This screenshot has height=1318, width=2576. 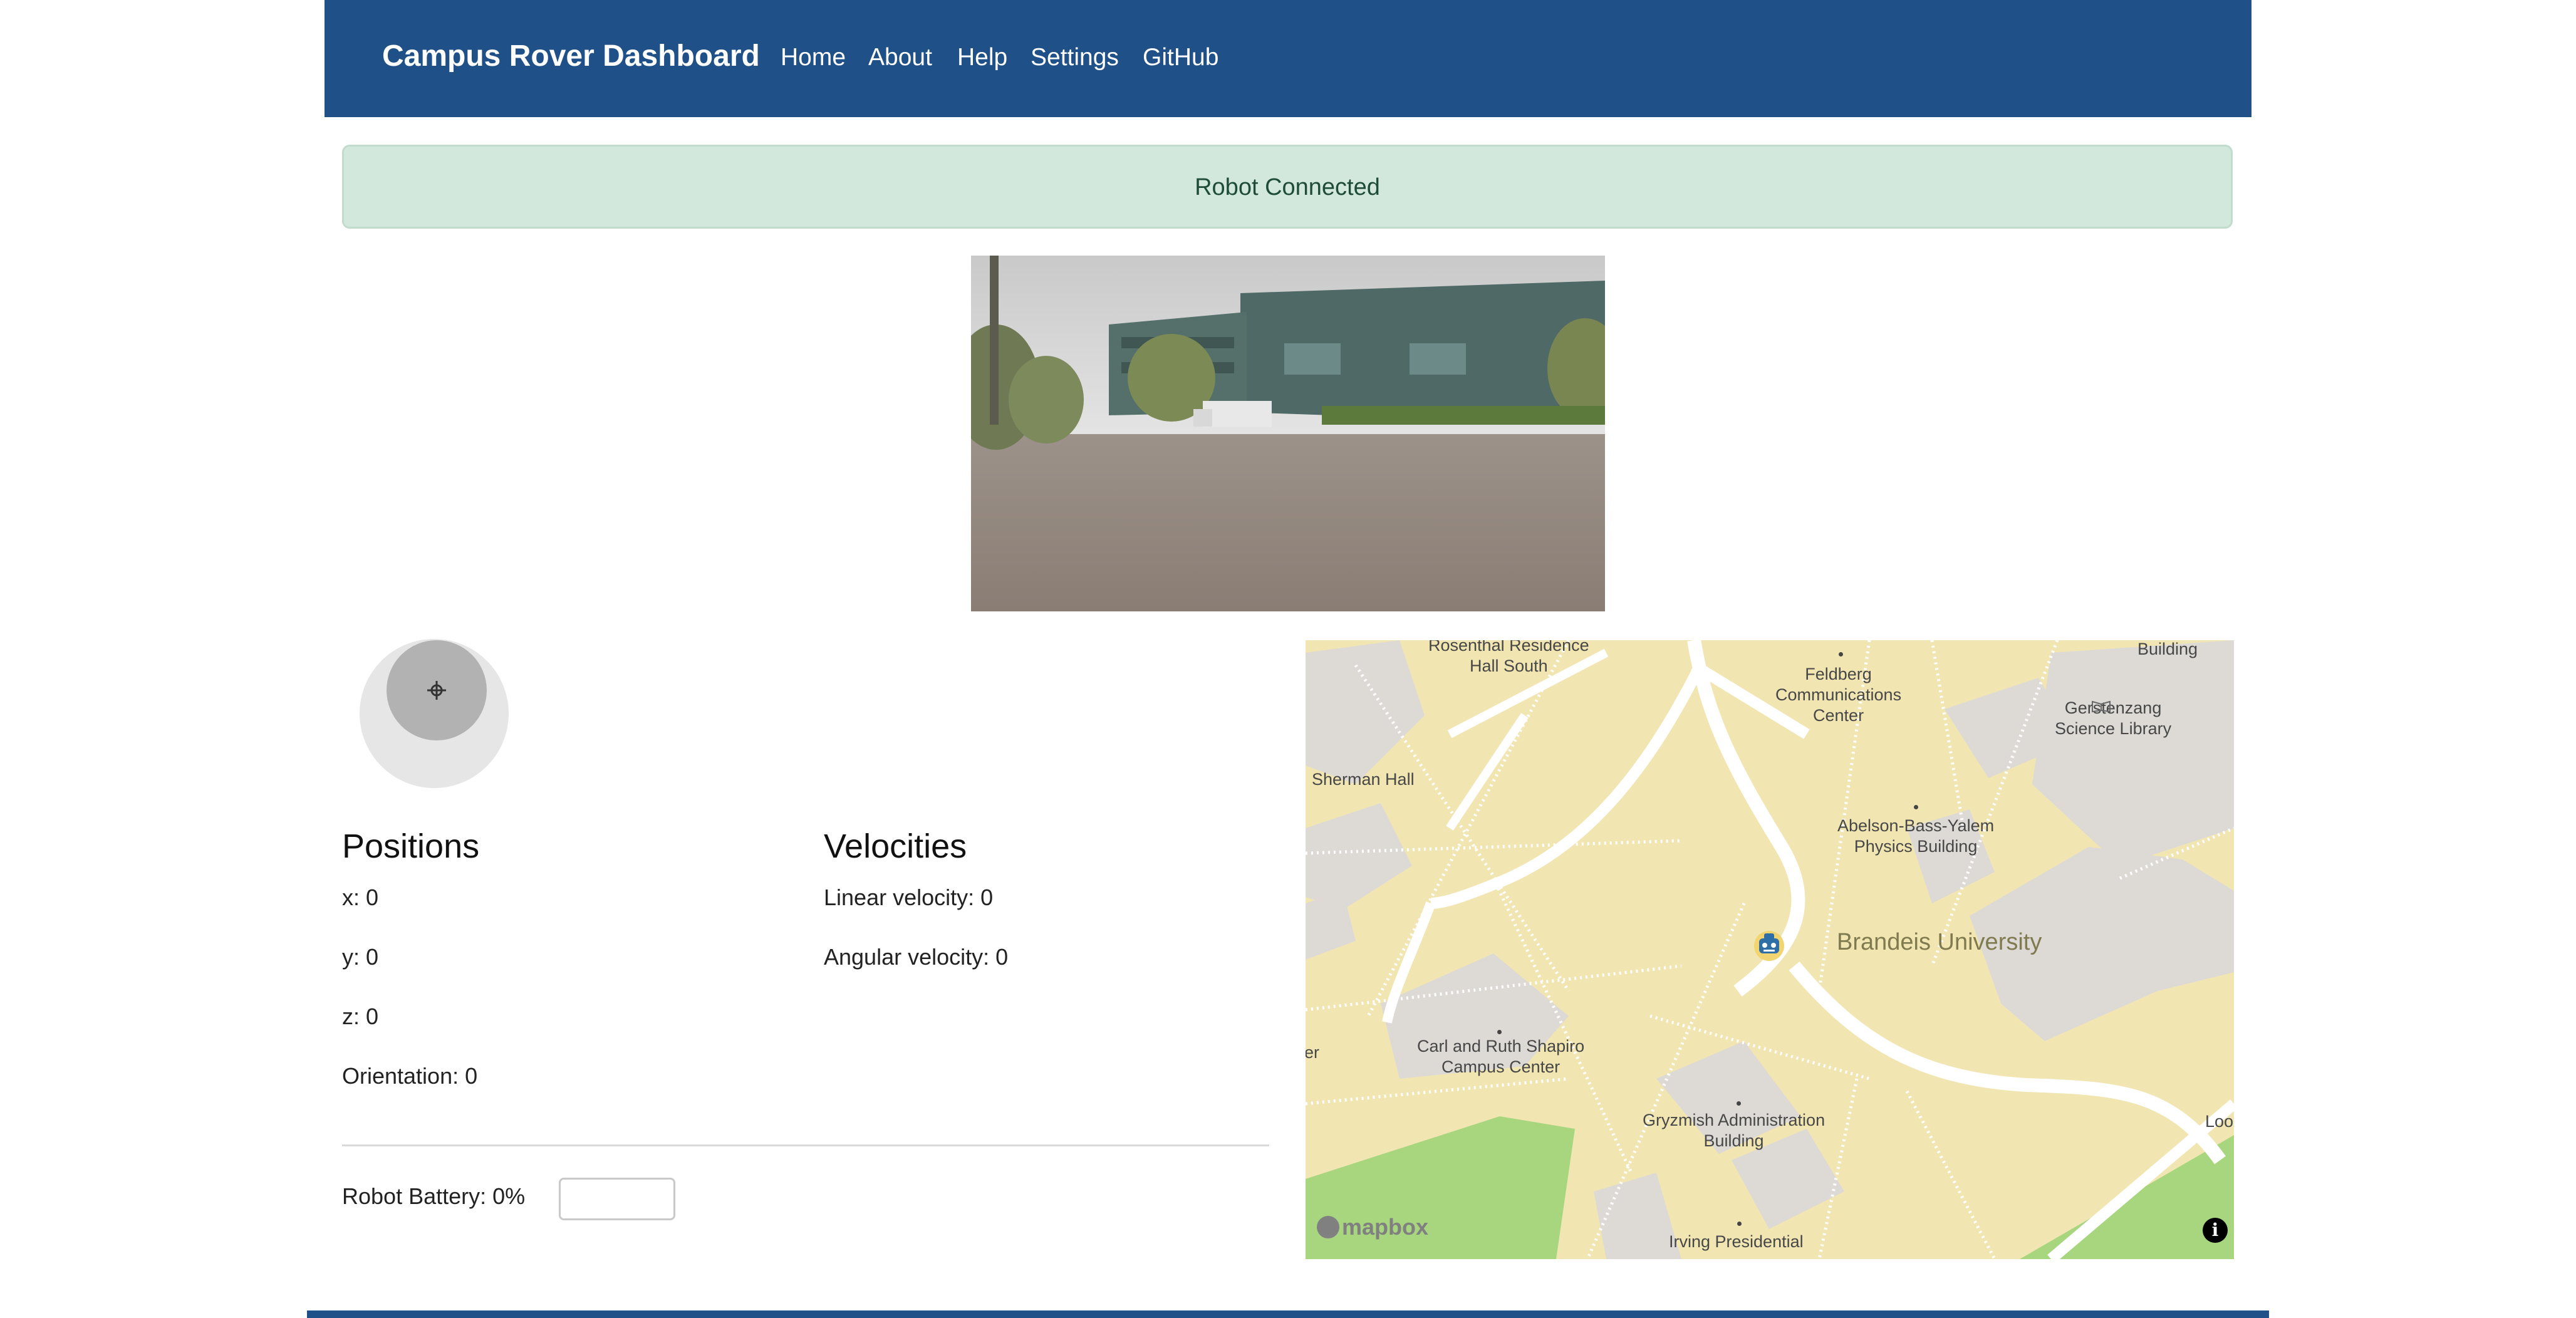 I want to click on camera-feed, so click(x=1288, y=433).